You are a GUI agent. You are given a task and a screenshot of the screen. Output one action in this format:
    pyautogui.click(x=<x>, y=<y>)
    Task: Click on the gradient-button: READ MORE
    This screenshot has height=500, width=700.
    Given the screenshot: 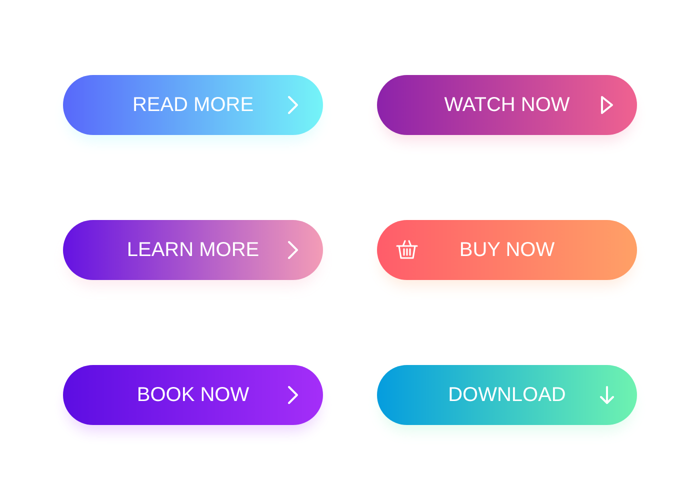 What is the action you would take?
    pyautogui.click(x=193, y=105)
    